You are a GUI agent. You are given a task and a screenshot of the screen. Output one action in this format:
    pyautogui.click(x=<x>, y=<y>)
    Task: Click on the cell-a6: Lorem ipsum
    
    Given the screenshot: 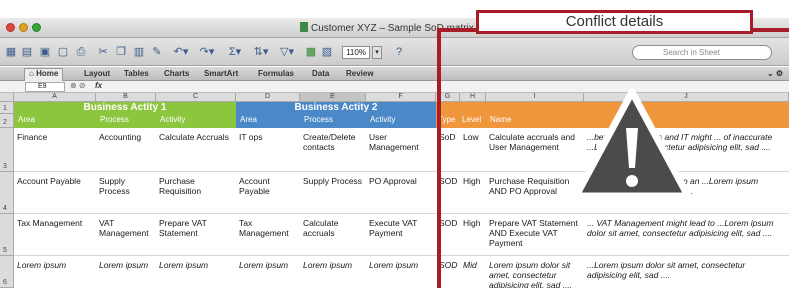 What is the action you would take?
    pyautogui.click(x=55, y=263)
    